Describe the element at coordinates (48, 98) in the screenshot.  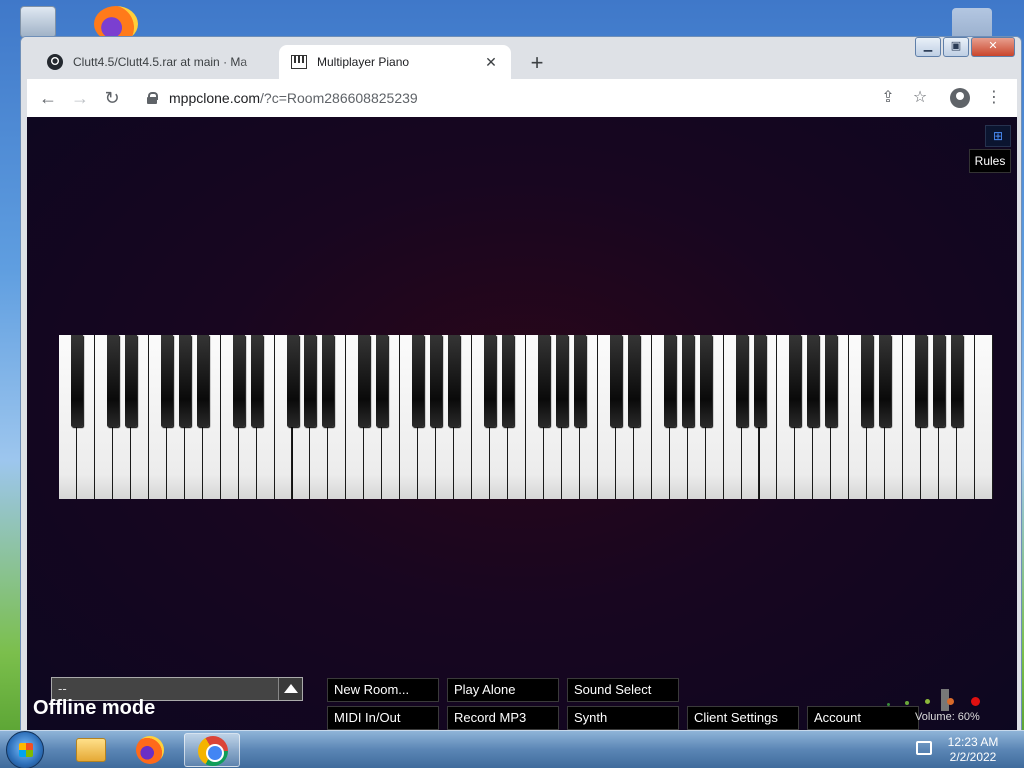
I see `back-icon: ←` at that location.